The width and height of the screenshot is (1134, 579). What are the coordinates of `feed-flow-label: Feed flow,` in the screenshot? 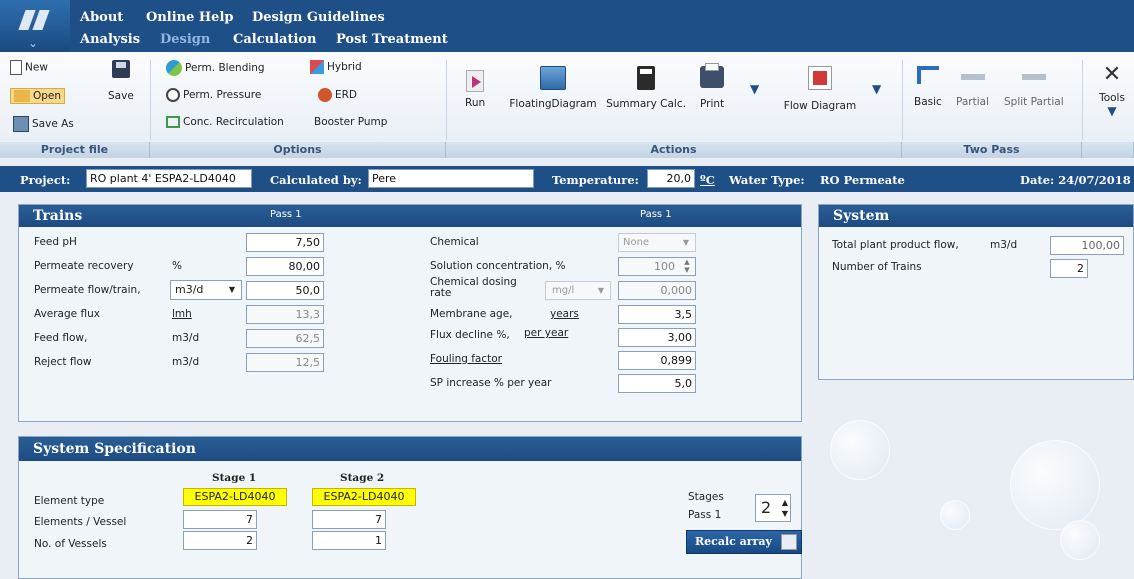 It's located at (61, 338).